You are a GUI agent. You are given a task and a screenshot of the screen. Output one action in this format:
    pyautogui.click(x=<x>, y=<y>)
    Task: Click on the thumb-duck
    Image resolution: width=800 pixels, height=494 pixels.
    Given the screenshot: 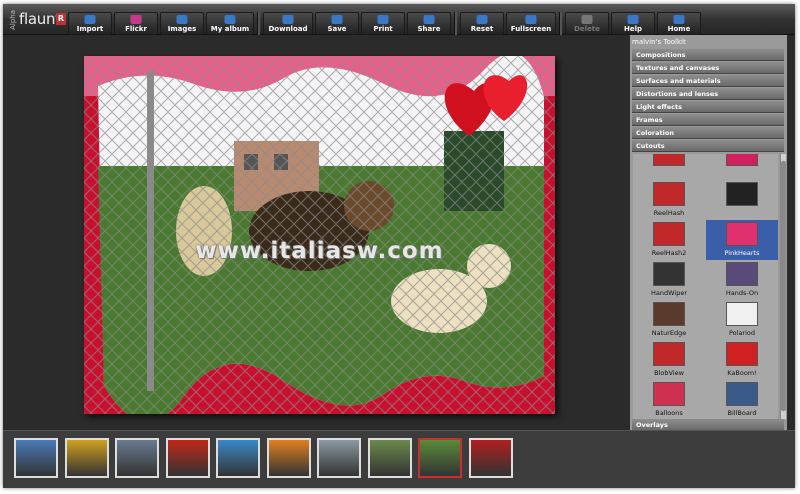 What is the action you would take?
    pyautogui.click(x=339, y=458)
    